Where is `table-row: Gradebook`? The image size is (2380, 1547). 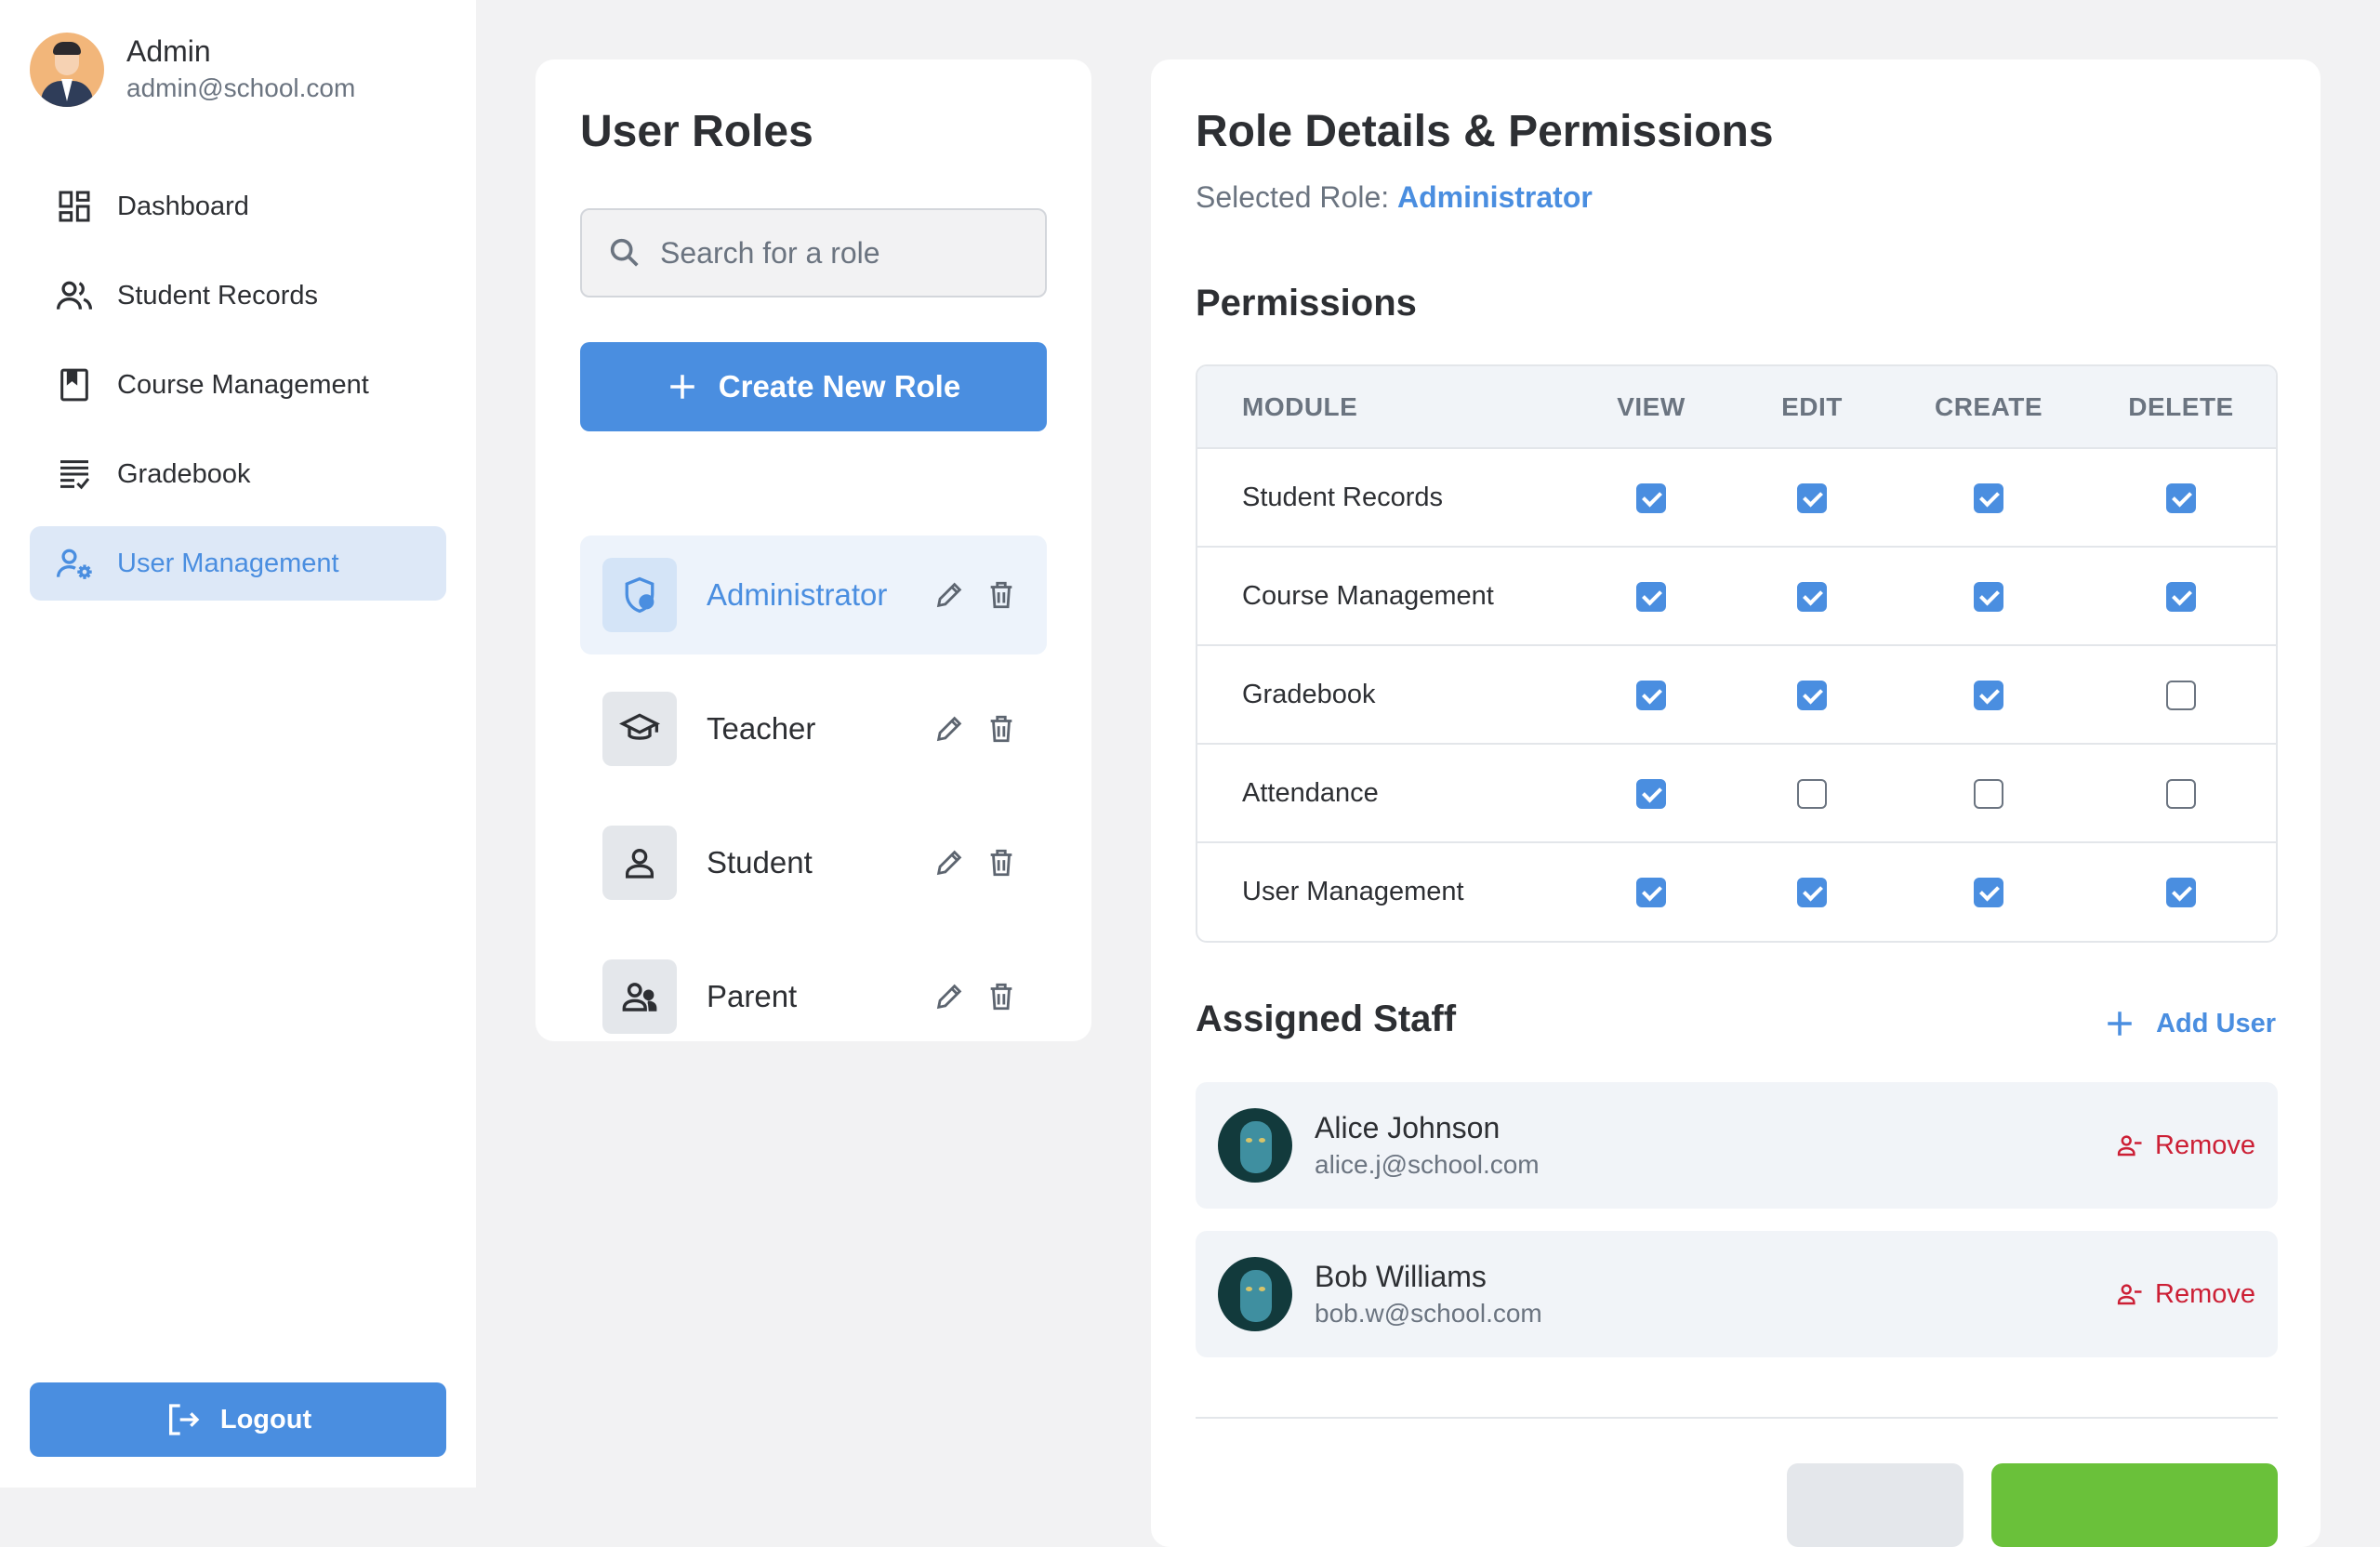 table-row: Gradebook is located at coordinates (1736, 694).